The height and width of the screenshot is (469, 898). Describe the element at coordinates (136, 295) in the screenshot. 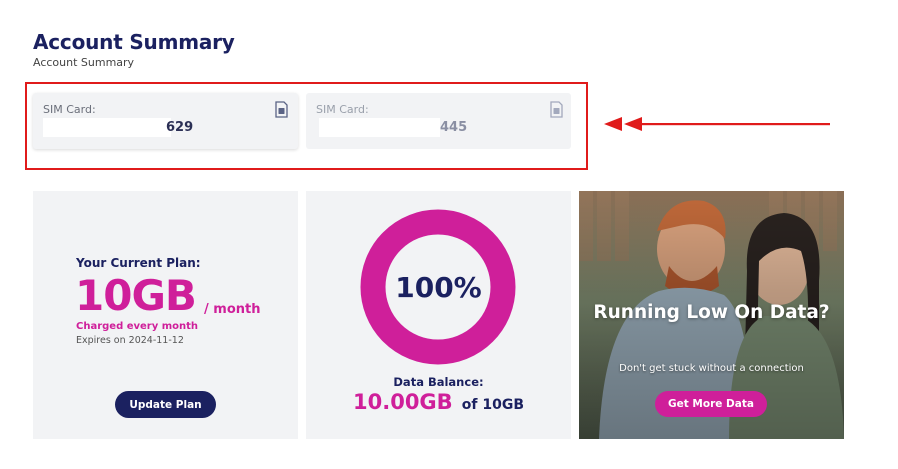

I see `plan-amount: 10GB` at that location.